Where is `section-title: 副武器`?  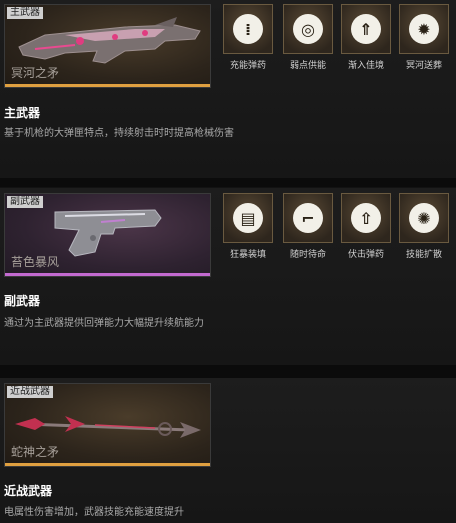 section-title: 副武器 is located at coordinates (22, 301).